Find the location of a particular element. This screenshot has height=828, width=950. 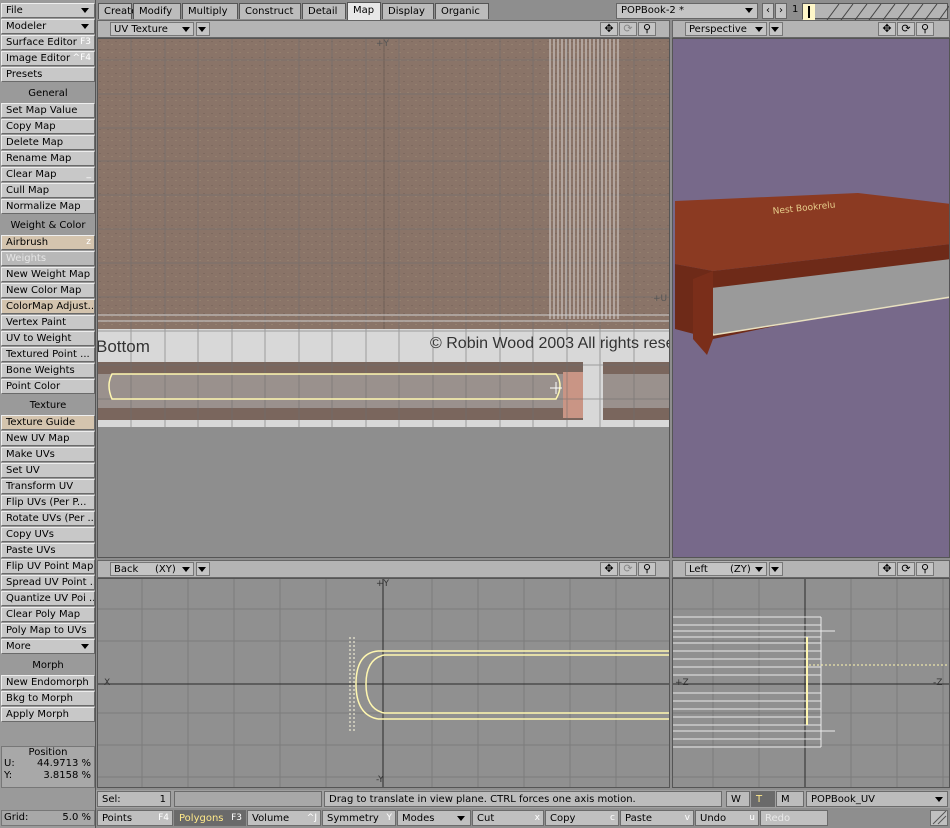

sidebar-apply-morph-button: Apply Morph is located at coordinates (48, 714).